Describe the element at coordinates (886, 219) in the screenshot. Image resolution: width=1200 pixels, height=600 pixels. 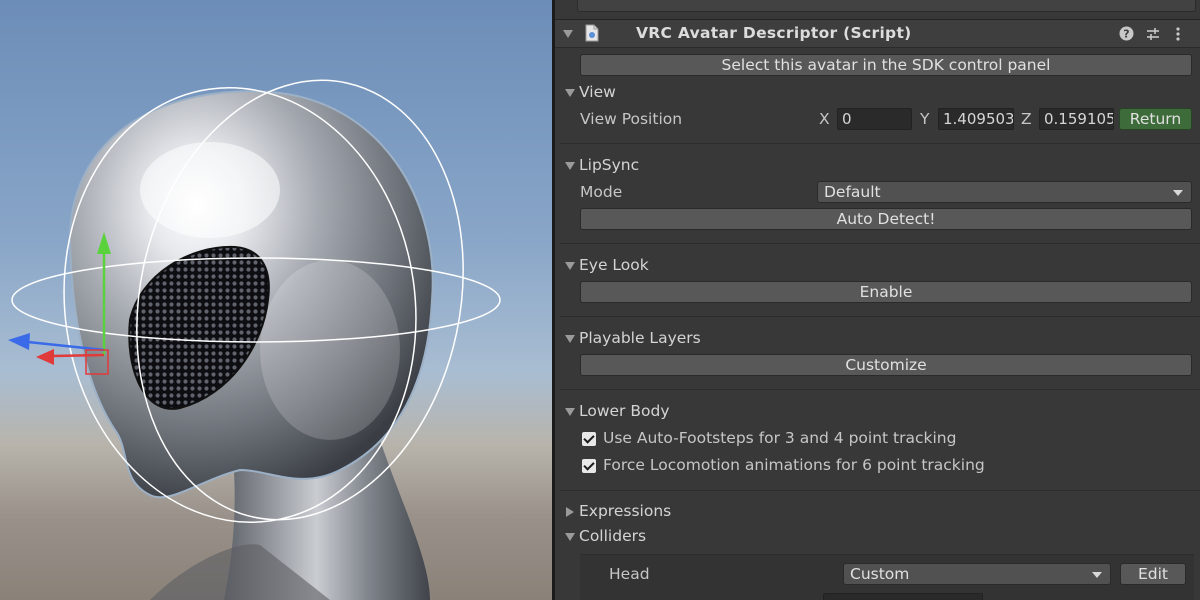
I see `auto-detect-button: Auto Detect!` at that location.